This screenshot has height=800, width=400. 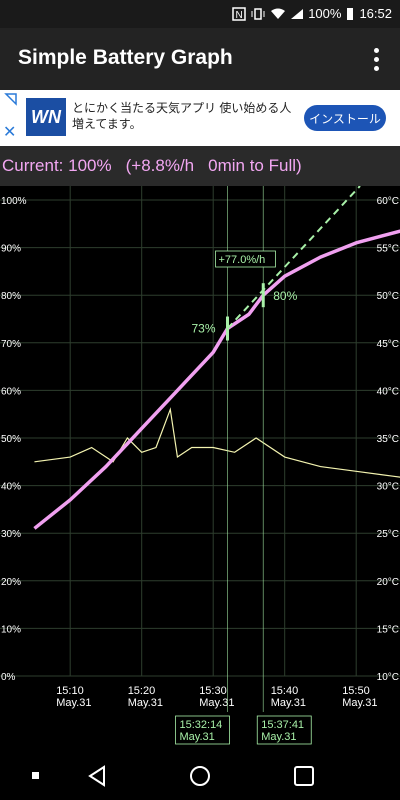 I want to click on navigation-bar, so click(x=200, y=776).